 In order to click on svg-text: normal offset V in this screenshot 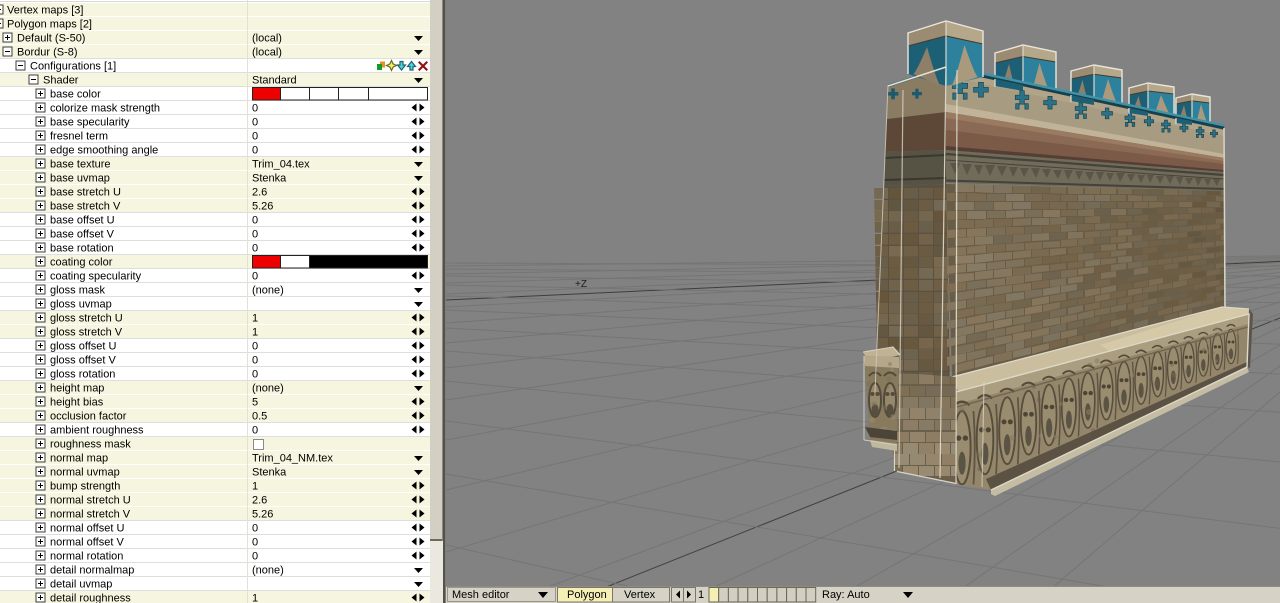, I will do `click(87, 543)`.